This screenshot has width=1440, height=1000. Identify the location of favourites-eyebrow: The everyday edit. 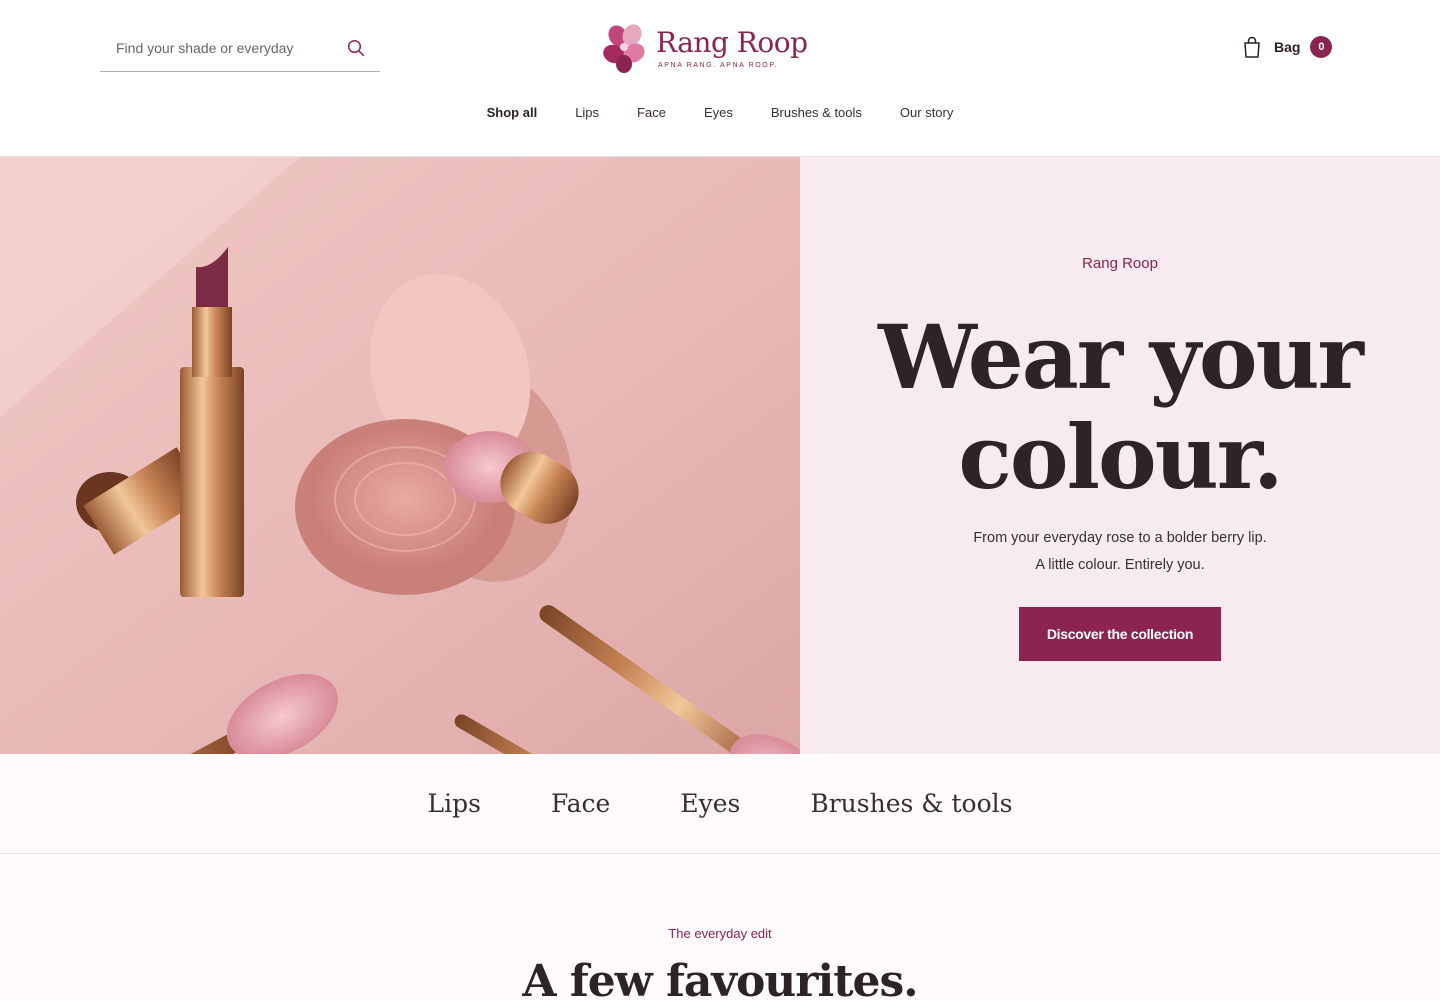
(720, 933).